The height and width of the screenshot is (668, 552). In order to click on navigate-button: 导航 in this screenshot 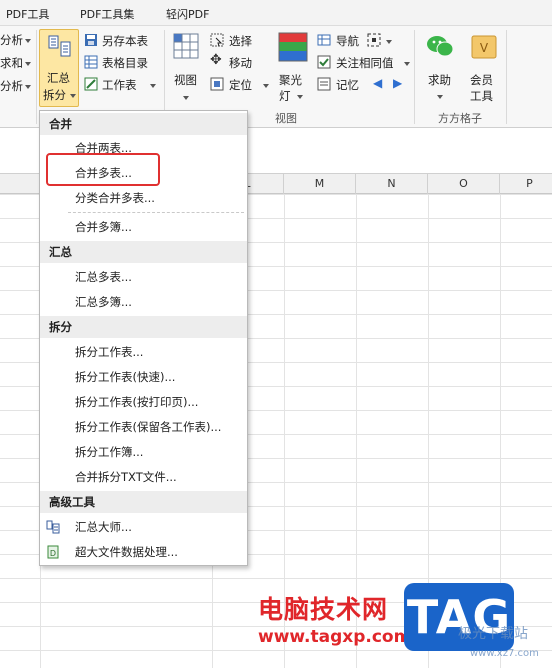, I will do `click(357, 41)`.